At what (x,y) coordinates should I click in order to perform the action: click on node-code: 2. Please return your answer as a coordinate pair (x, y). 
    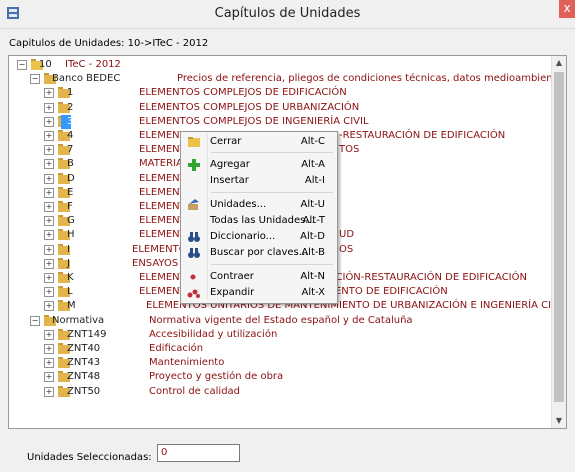
    Looking at the image, I should click on (70, 107).